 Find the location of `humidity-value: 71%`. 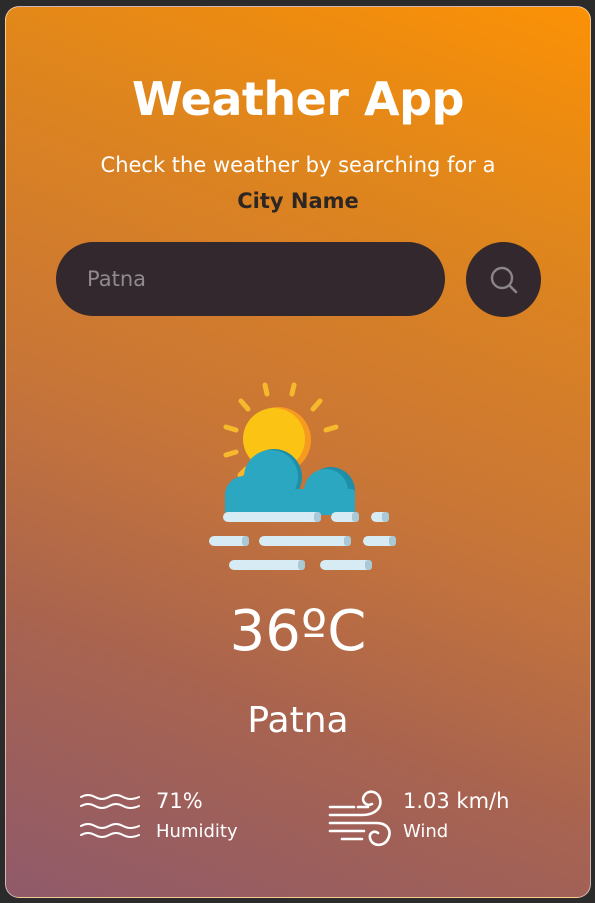

humidity-value: 71% is located at coordinates (179, 801).